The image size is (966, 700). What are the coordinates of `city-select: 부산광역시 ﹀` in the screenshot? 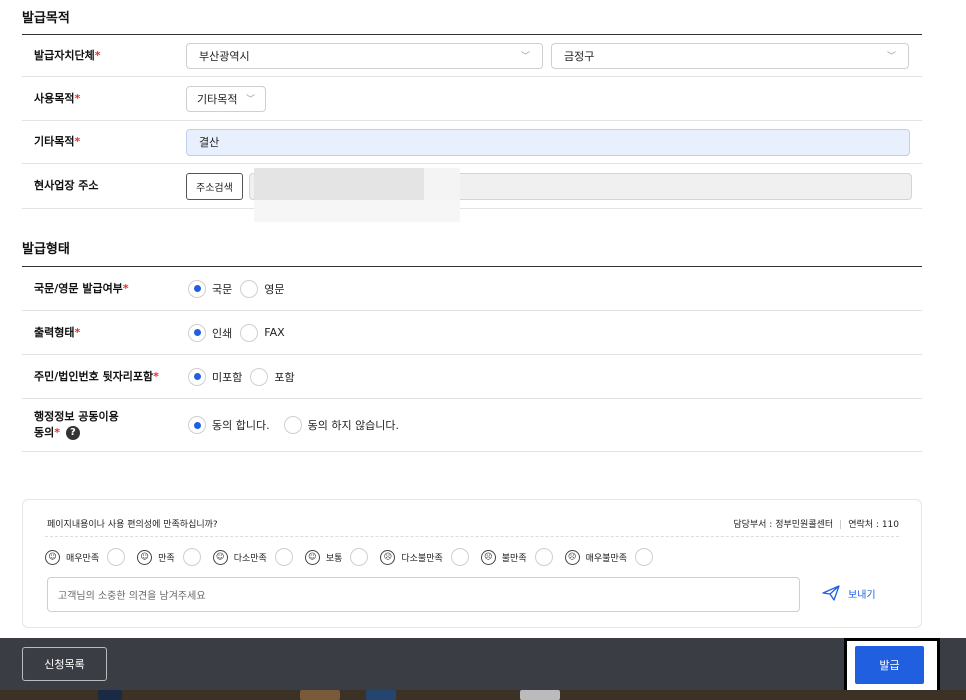 It's located at (364, 55).